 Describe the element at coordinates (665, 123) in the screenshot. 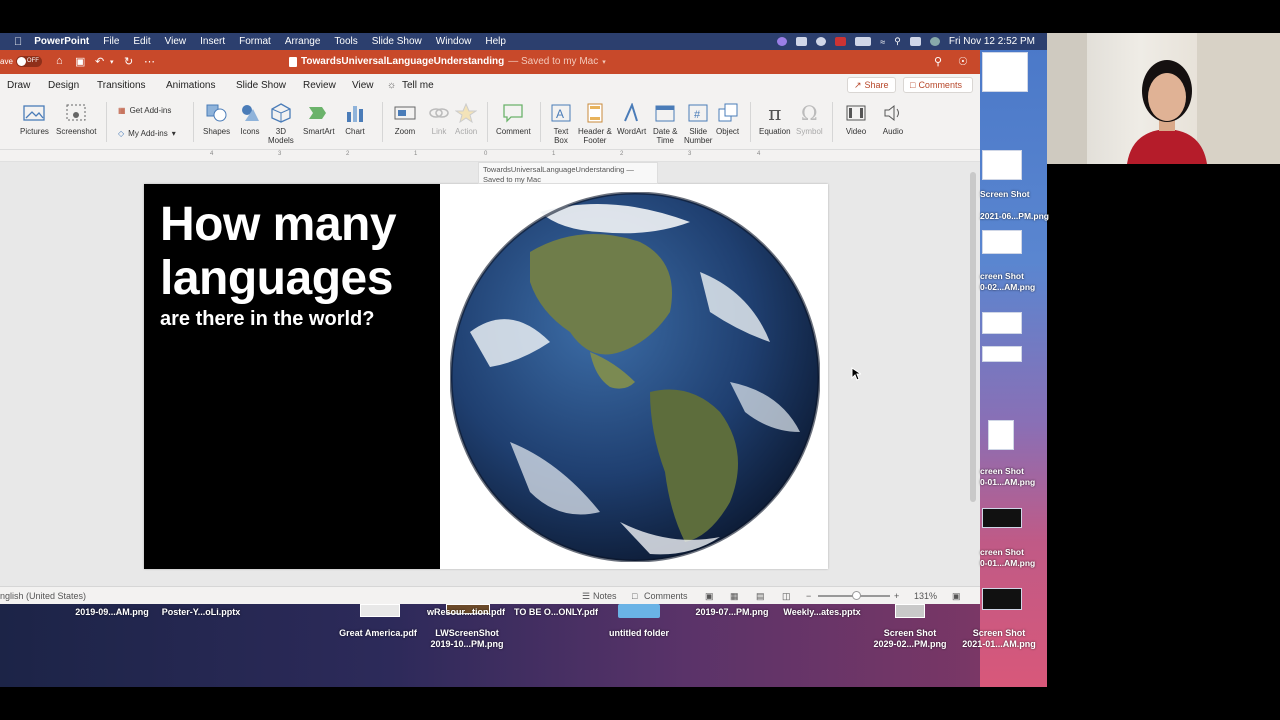

I see `date-time-button: Date & Time` at that location.